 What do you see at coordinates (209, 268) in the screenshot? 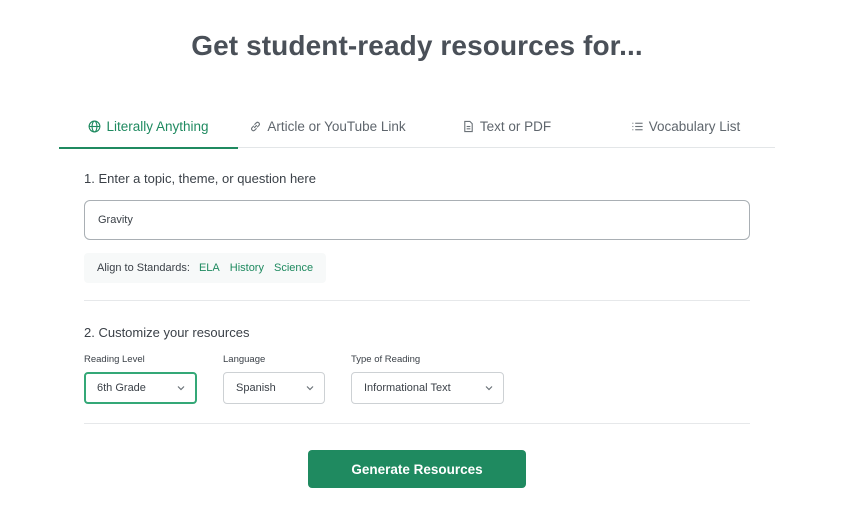
I see `standard-ela-link: ELA` at bounding box center [209, 268].